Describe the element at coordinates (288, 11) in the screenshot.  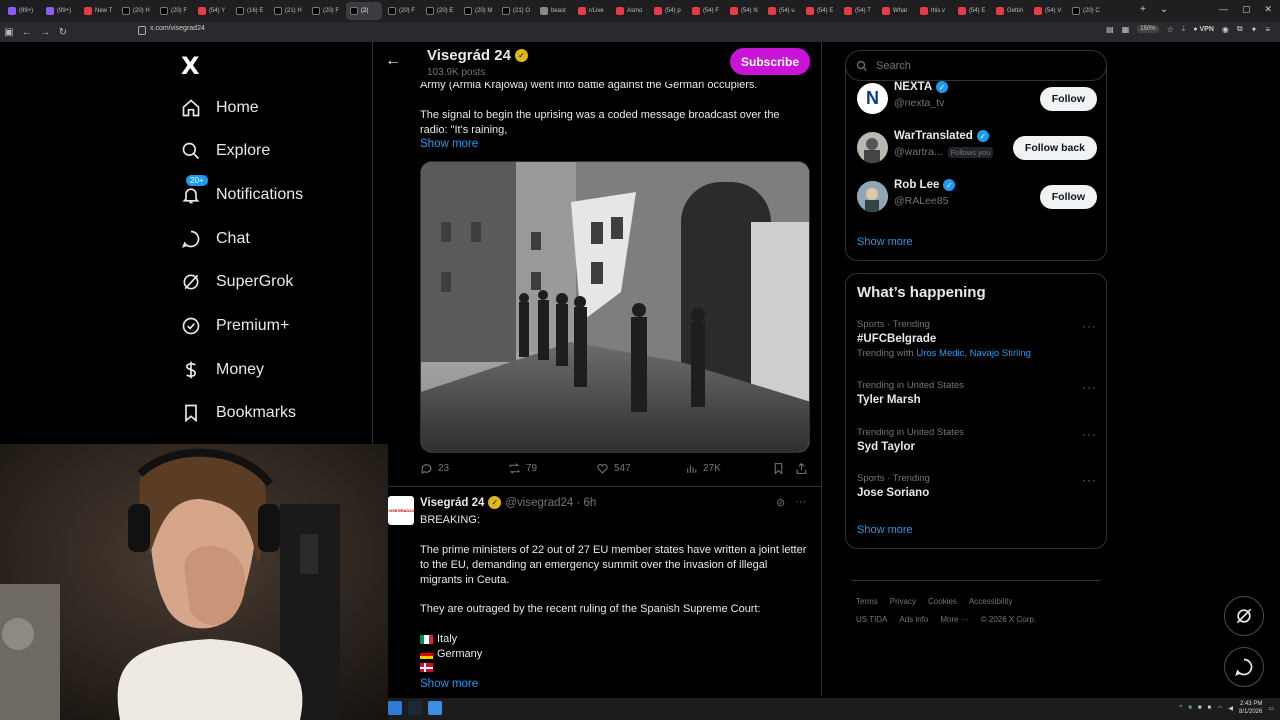
I see `browser-tab: (21) H` at that location.